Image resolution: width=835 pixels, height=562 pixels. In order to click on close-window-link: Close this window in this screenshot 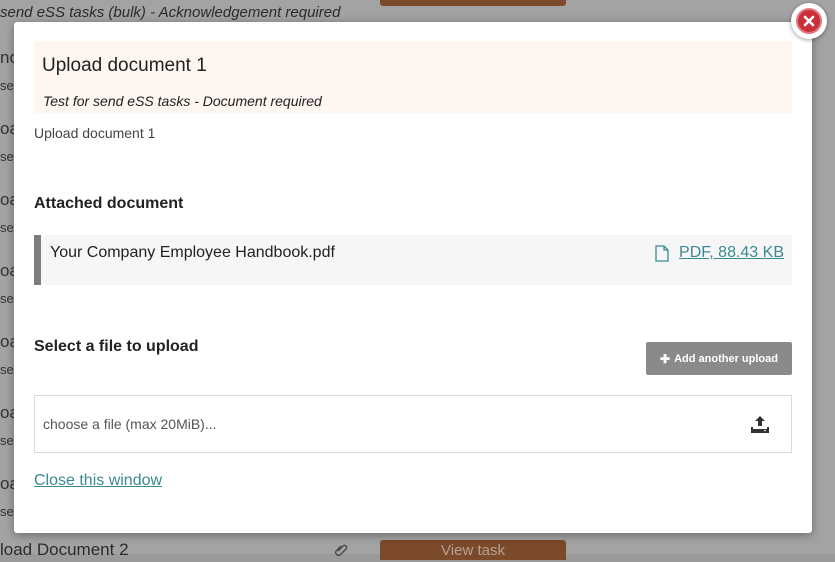, I will do `click(98, 481)`.